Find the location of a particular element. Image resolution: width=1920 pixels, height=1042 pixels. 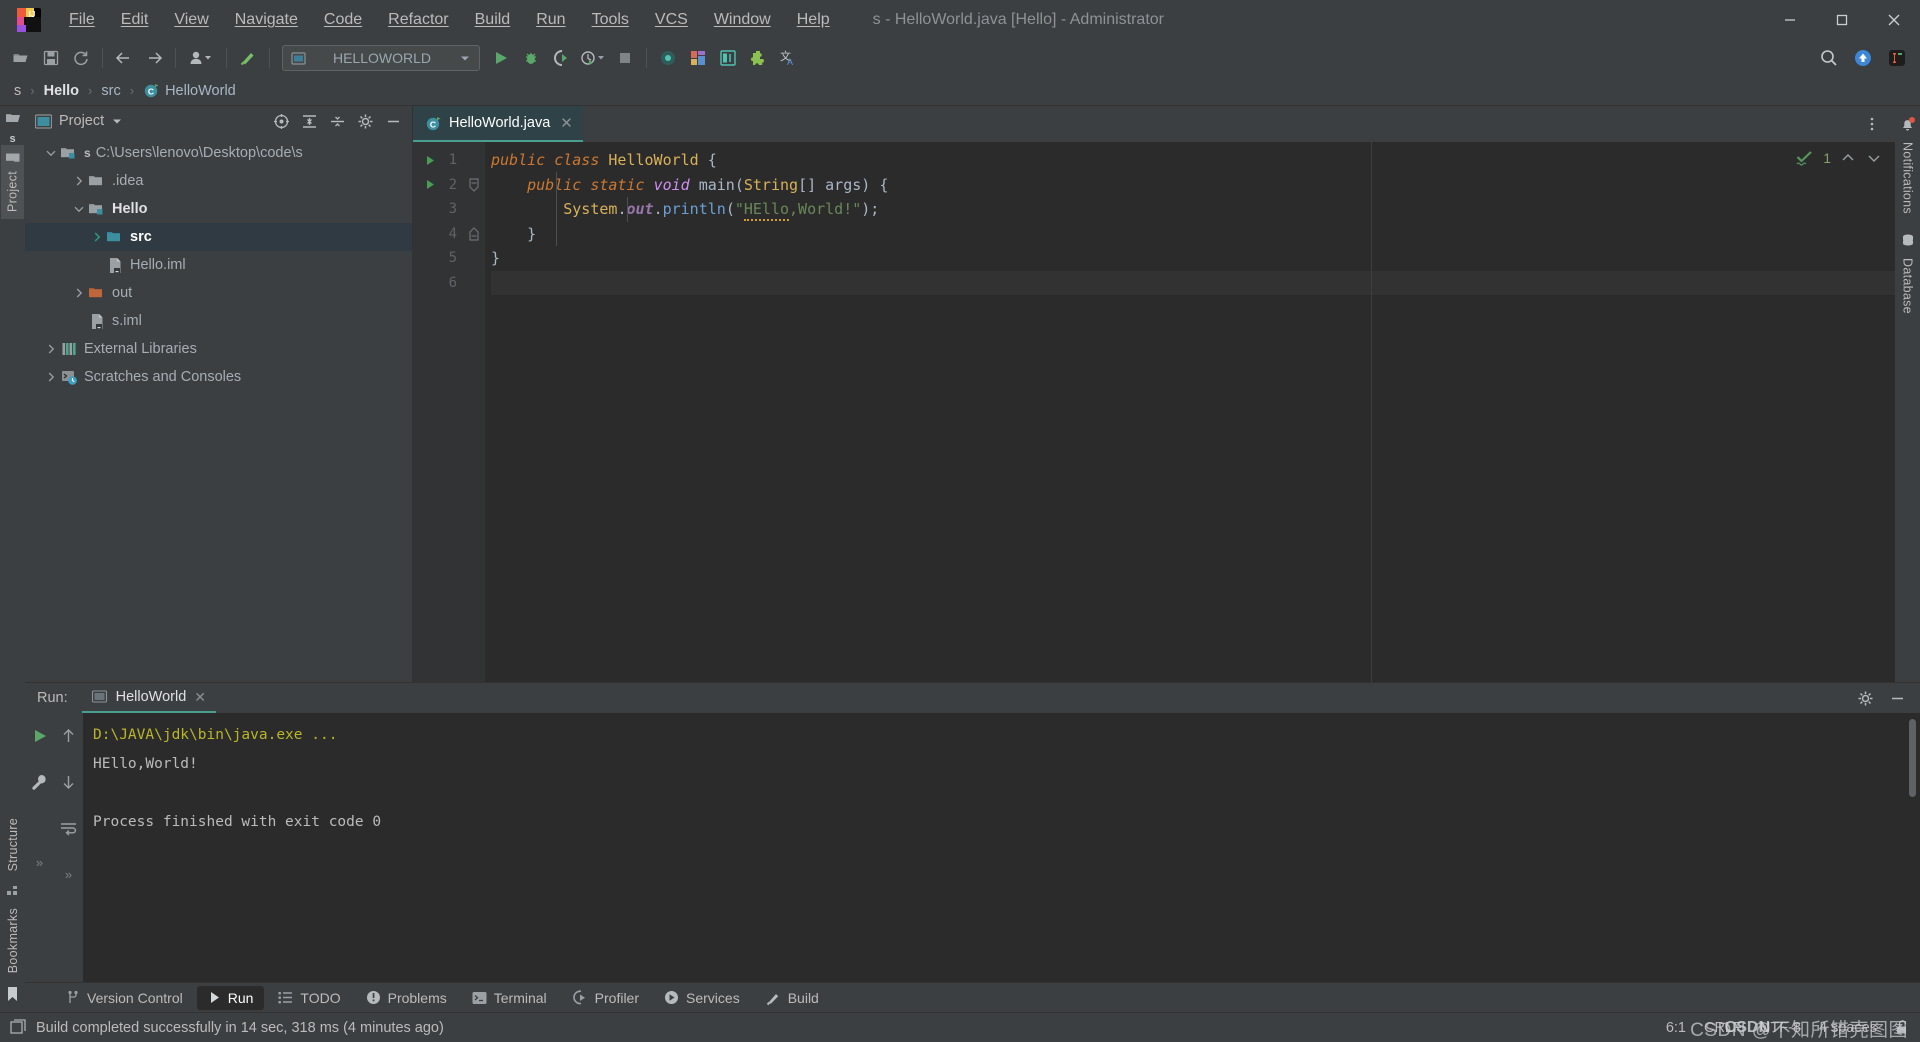

sidebar-item-structure: Structure is located at coordinates (13, 844).